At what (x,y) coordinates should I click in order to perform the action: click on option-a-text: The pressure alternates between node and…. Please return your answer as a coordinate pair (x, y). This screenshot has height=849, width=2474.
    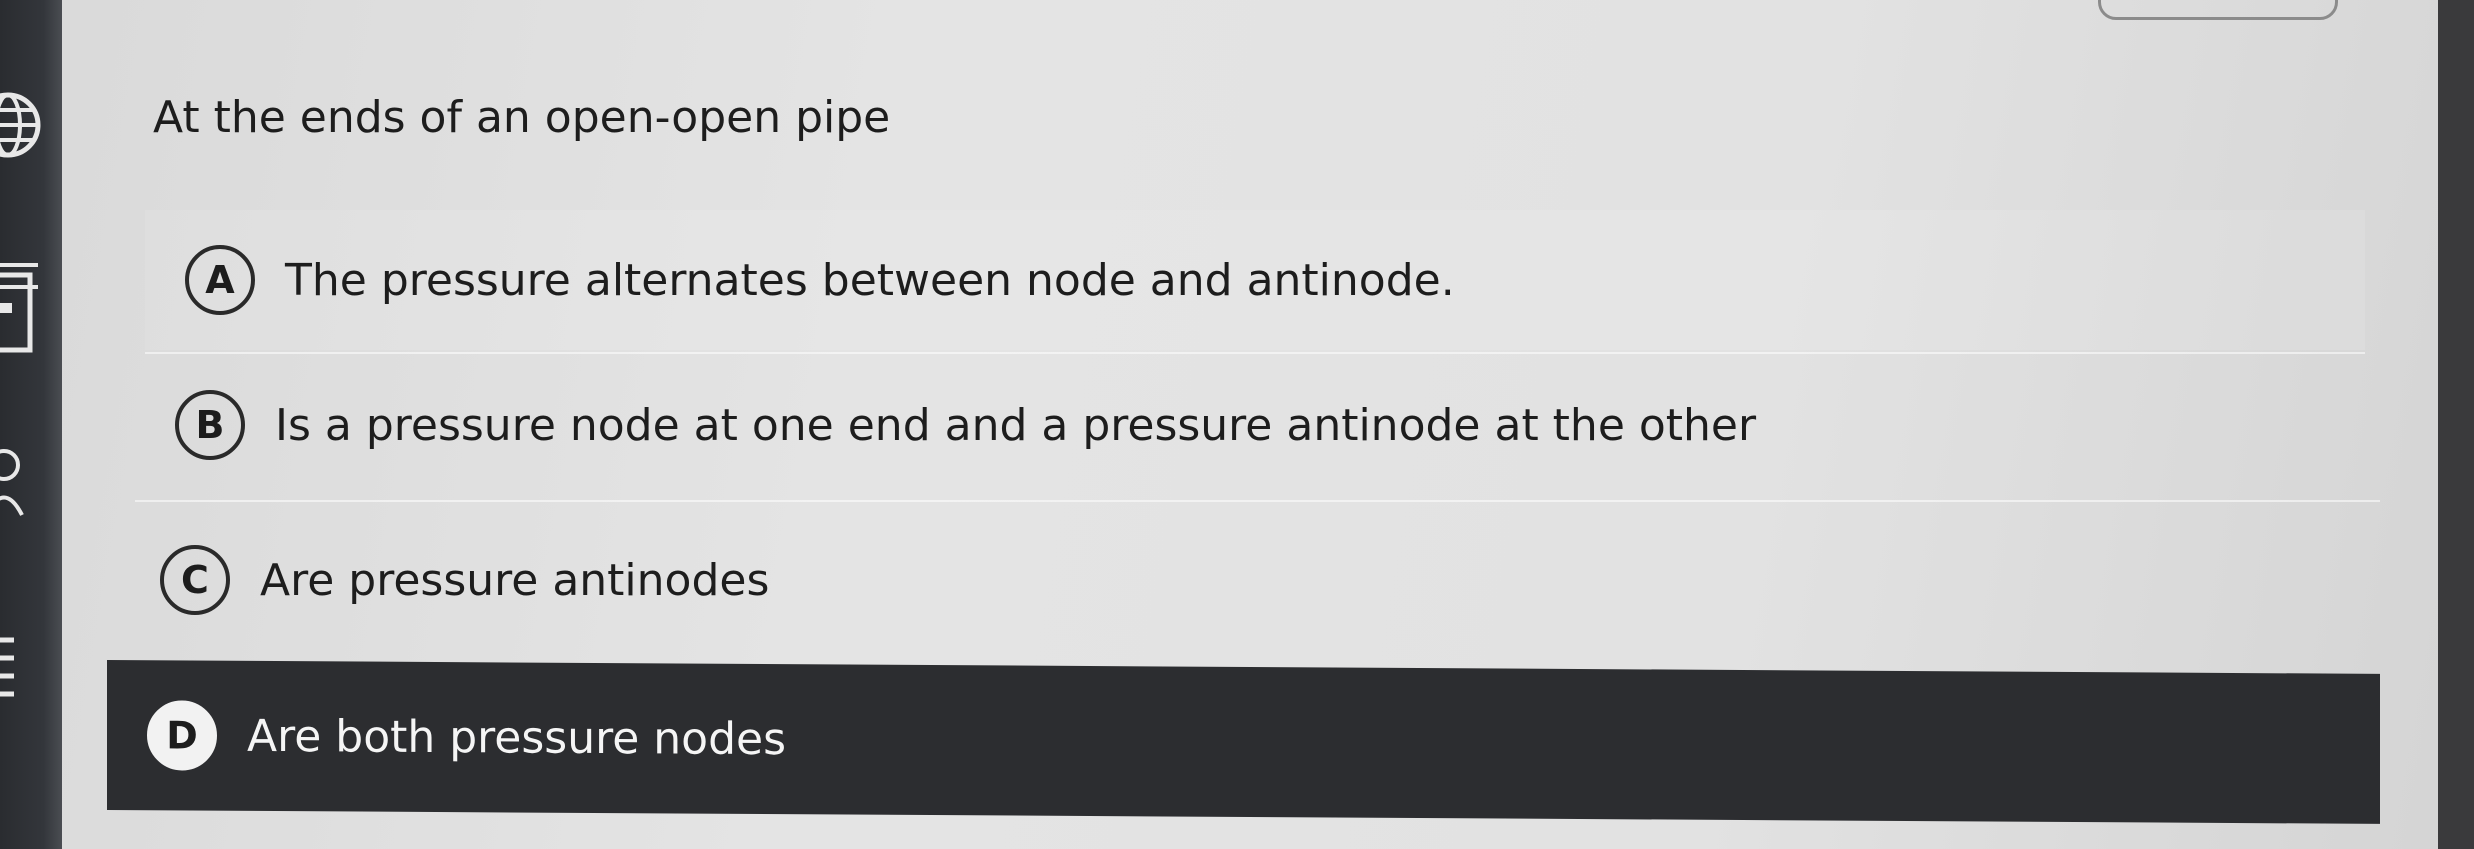
    Looking at the image, I should click on (870, 280).